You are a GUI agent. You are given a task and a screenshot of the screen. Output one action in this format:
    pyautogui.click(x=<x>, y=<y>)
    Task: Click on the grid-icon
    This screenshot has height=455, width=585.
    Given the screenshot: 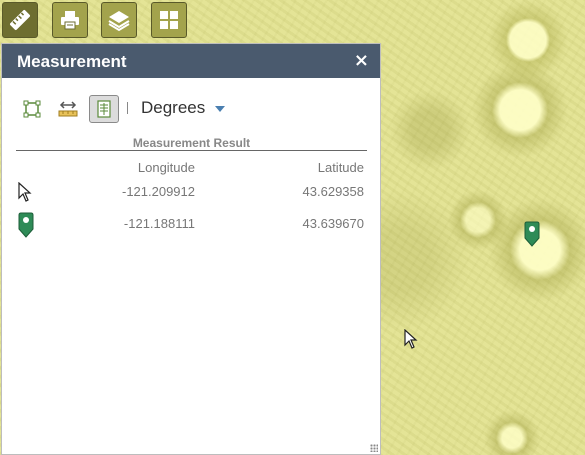 What is the action you would take?
    pyautogui.click(x=169, y=20)
    